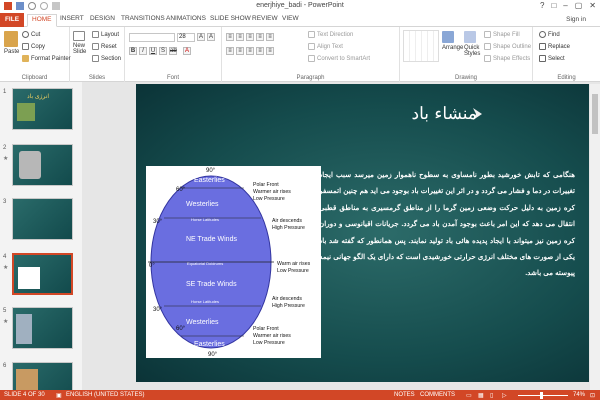 This screenshot has height=400, width=600. What do you see at coordinates (105, 34) in the screenshot?
I see `layout-button: Layout` at bounding box center [105, 34].